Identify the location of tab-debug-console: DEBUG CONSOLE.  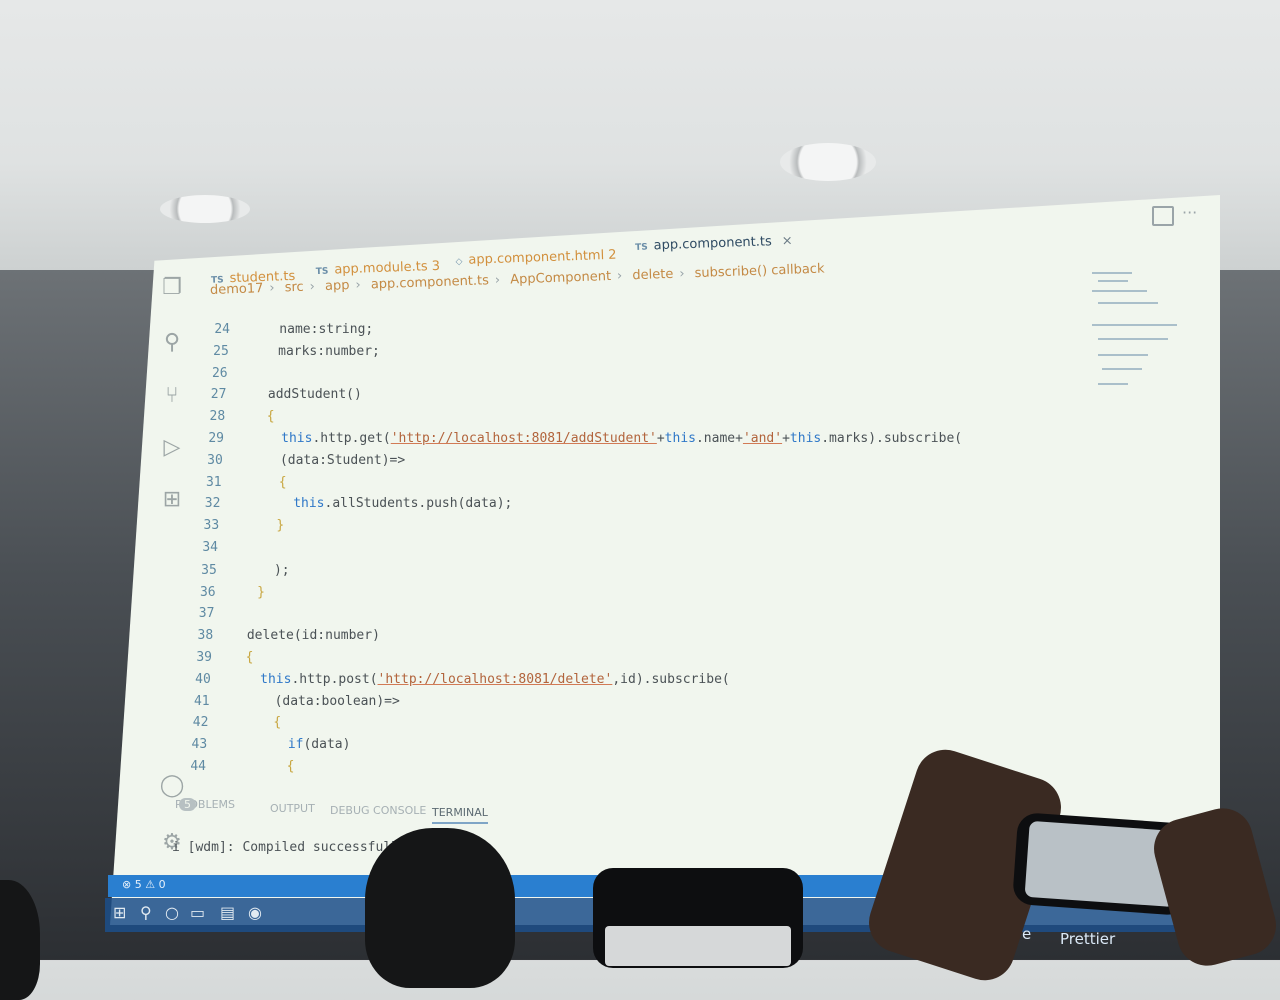
(378, 810).